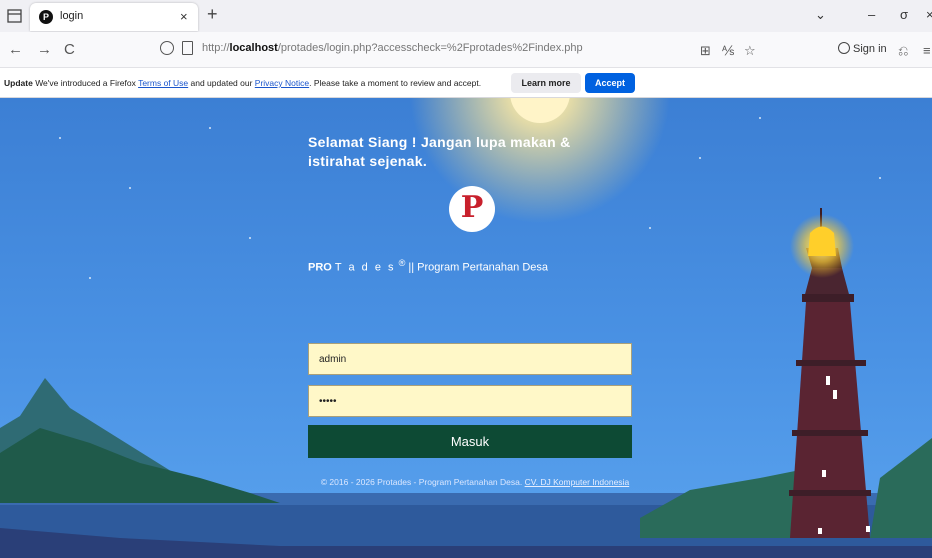 The width and height of the screenshot is (932, 558). Describe the element at coordinates (282, 83) in the screenshot. I see `privacy-notice-link: Privacy Notice` at that location.